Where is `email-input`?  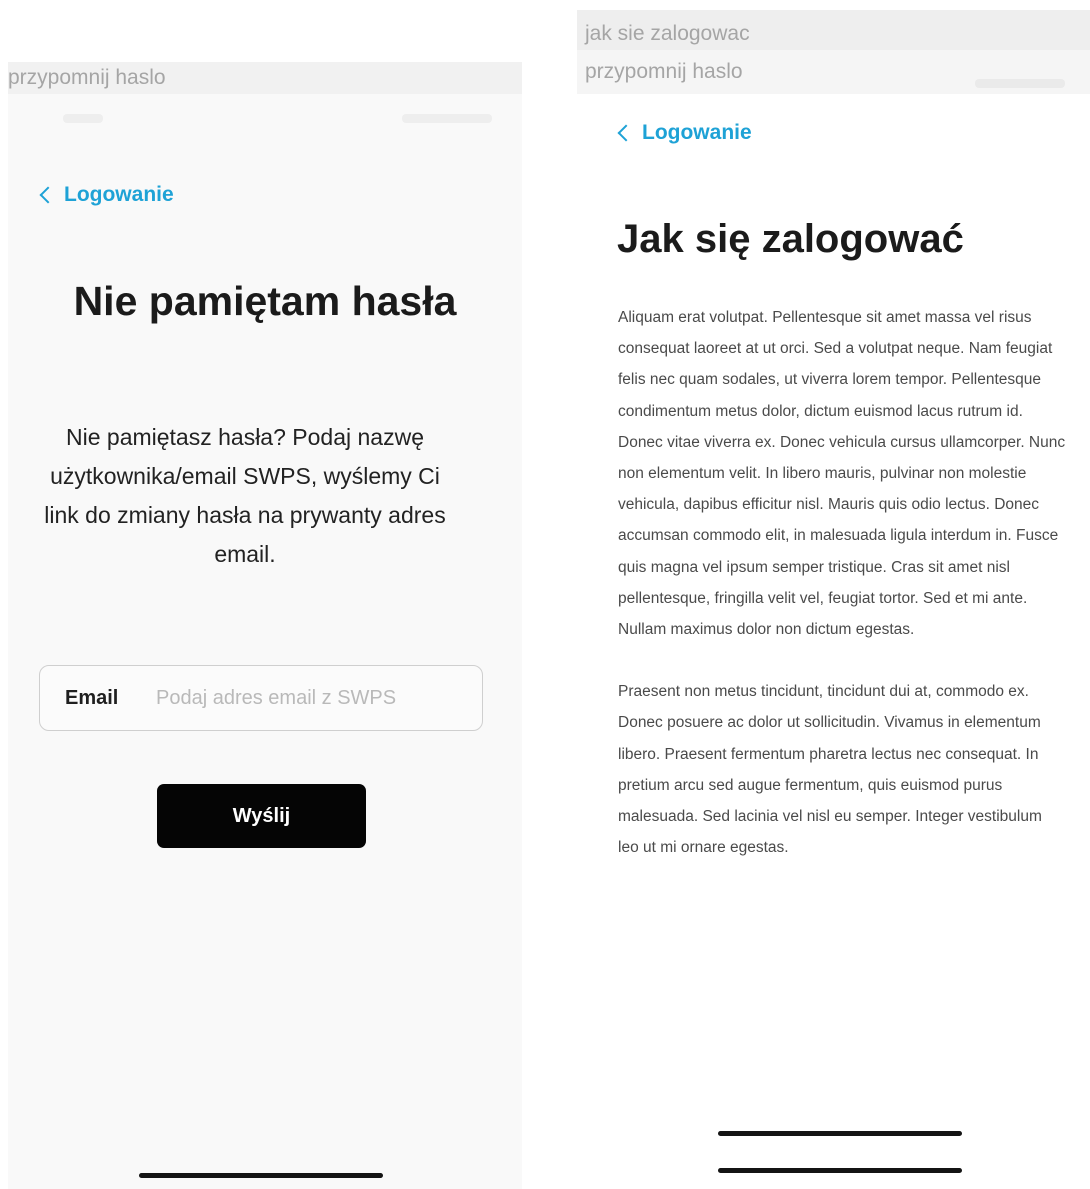 email-input is located at coordinates (301, 698).